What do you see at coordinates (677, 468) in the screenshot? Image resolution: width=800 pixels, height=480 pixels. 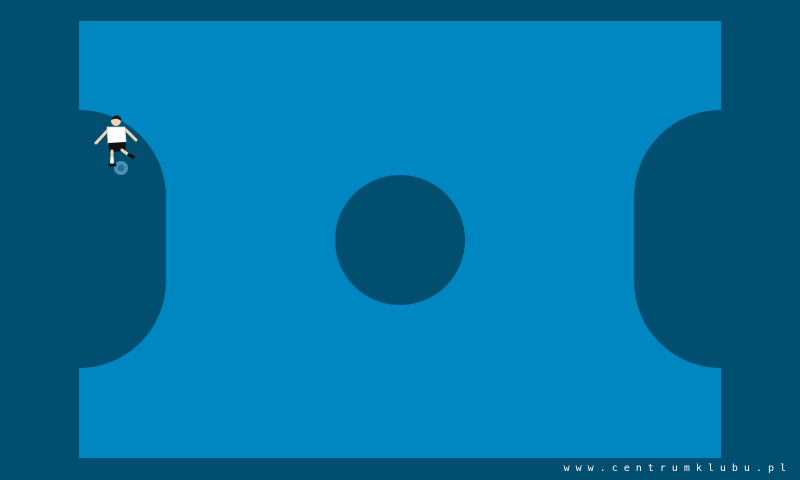 I see `watermark-text: www.centrumklubu.pl` at bounding box center [677, 468].